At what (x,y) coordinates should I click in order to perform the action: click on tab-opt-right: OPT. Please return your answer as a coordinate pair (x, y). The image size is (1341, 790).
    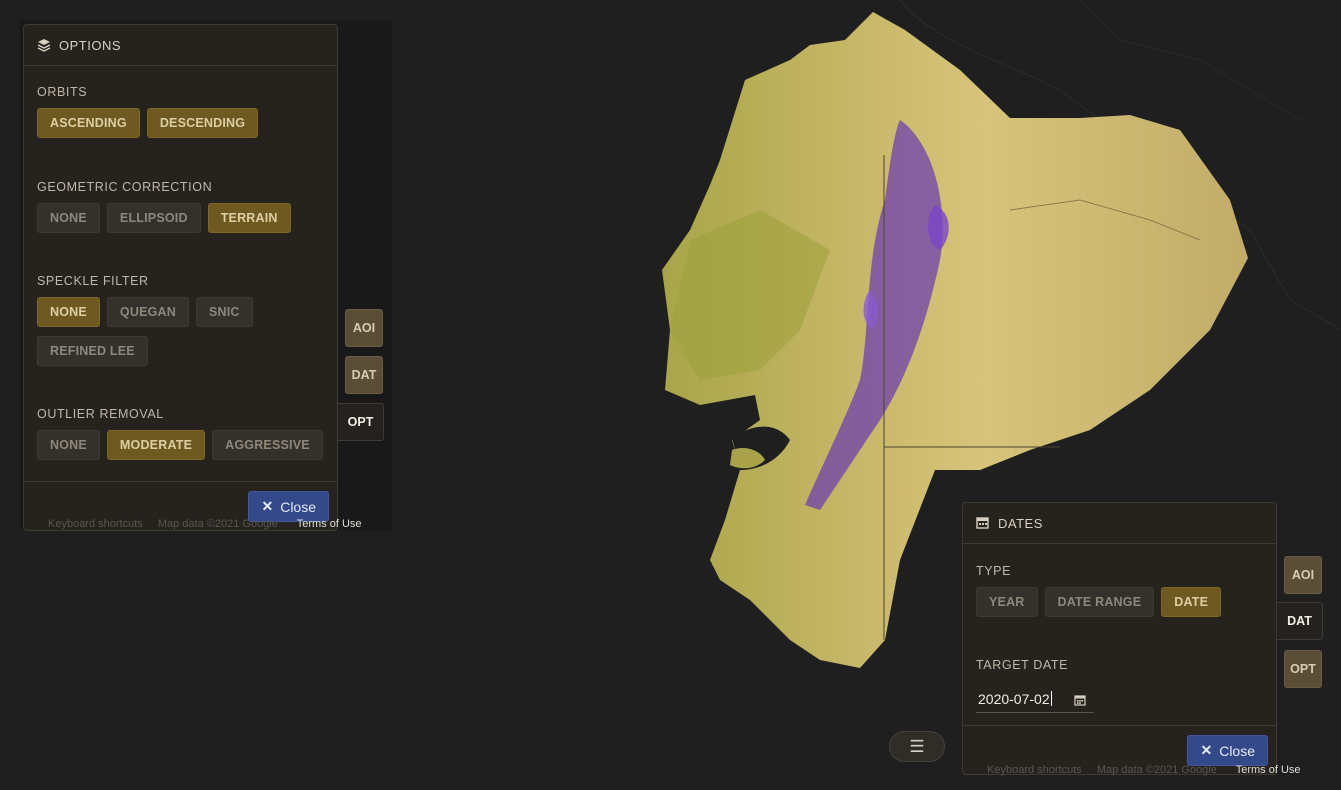
    Looking at the image, I should click on (1303, 669).